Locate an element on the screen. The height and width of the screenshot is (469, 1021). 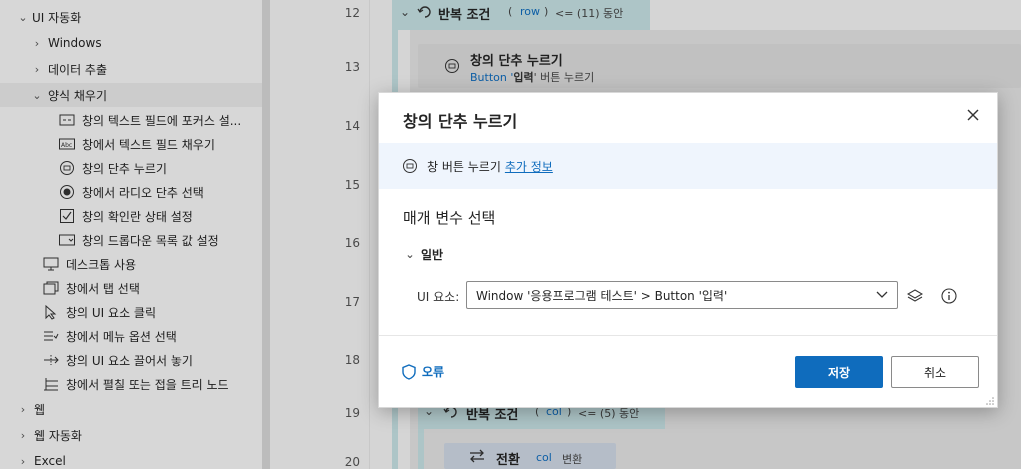
more-info-link: 추가 정보 is located at coordinates (529, 166).